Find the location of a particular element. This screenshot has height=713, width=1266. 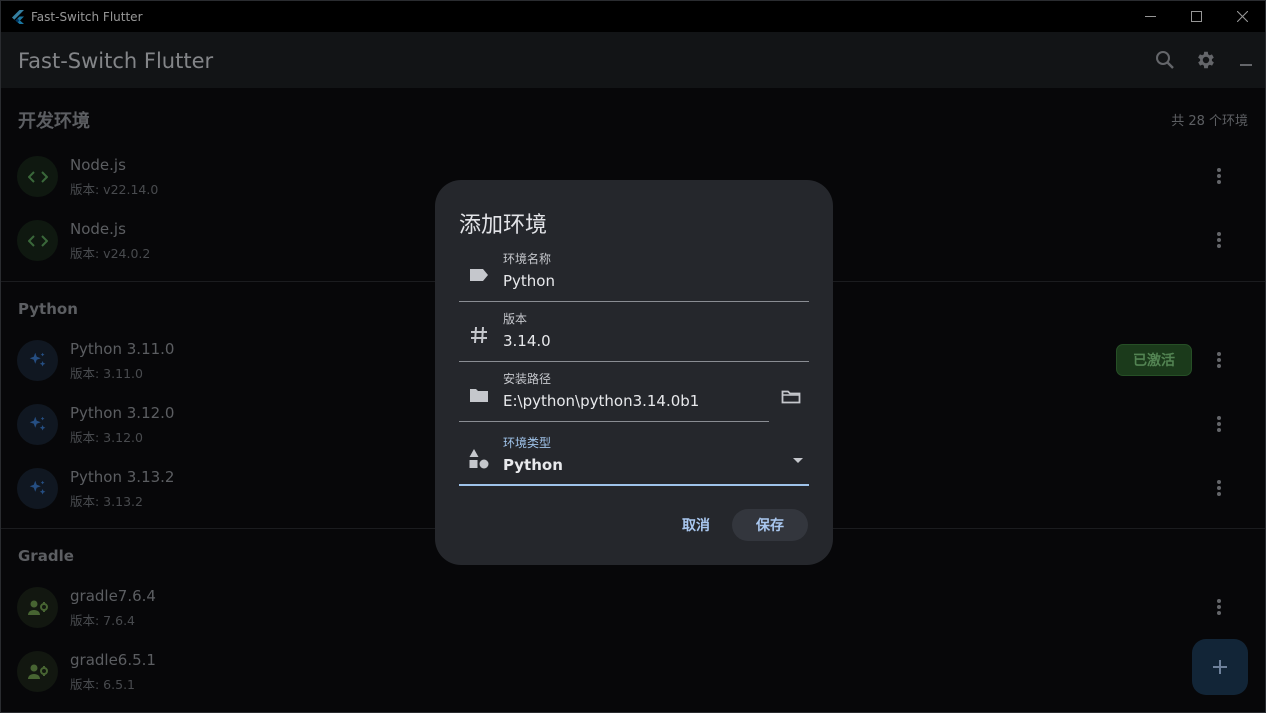

field-label: 环境名称 is located at coordinates (527, 259).